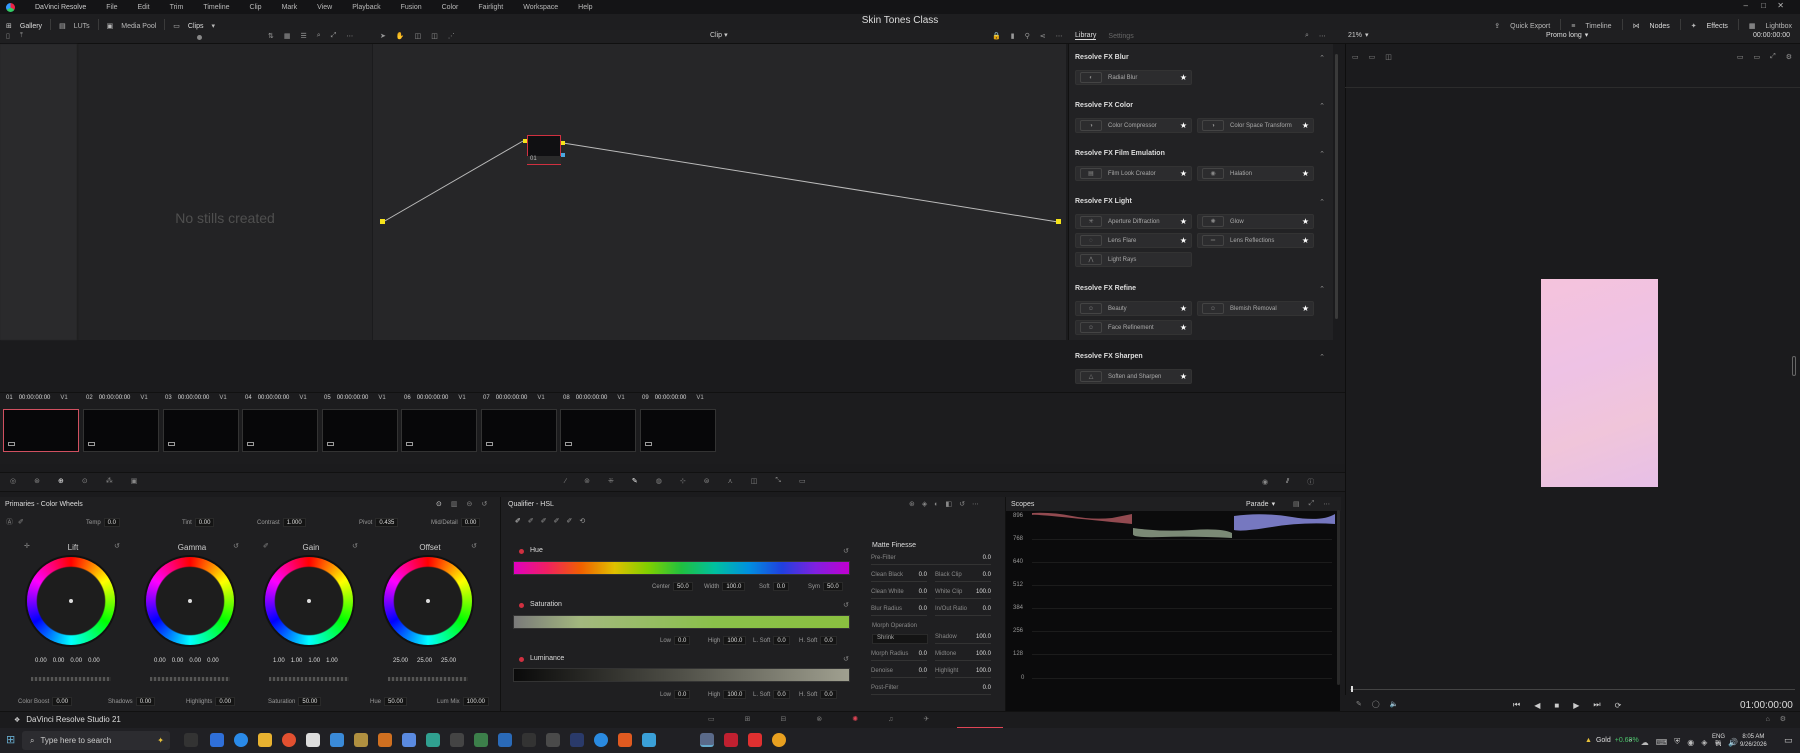 Image resolution: width=1800 pixels, height=753 pixels. I want to click on sat-high-field: High 100.0, so click(727, 640).